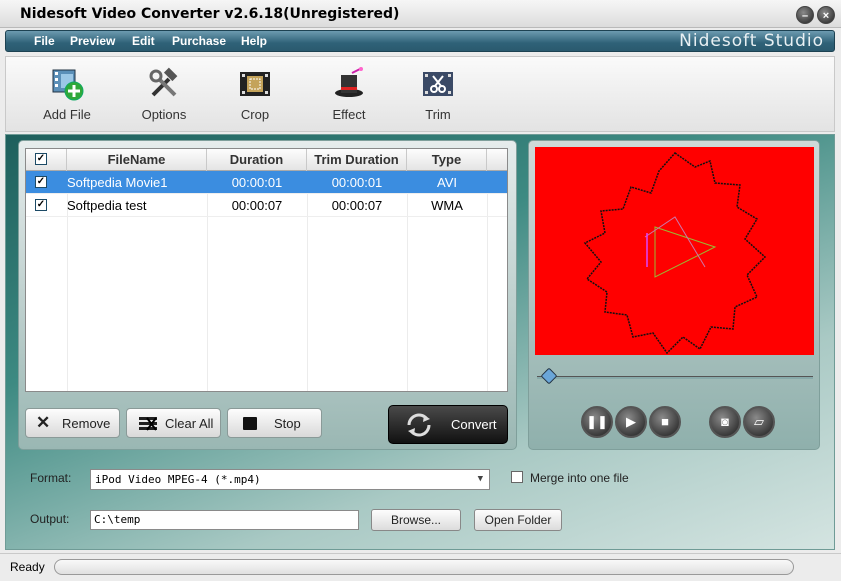 The width and height of the screenshot is (841, 581). I want to click on select-all-checkbox: ✓, so click(41, 159).